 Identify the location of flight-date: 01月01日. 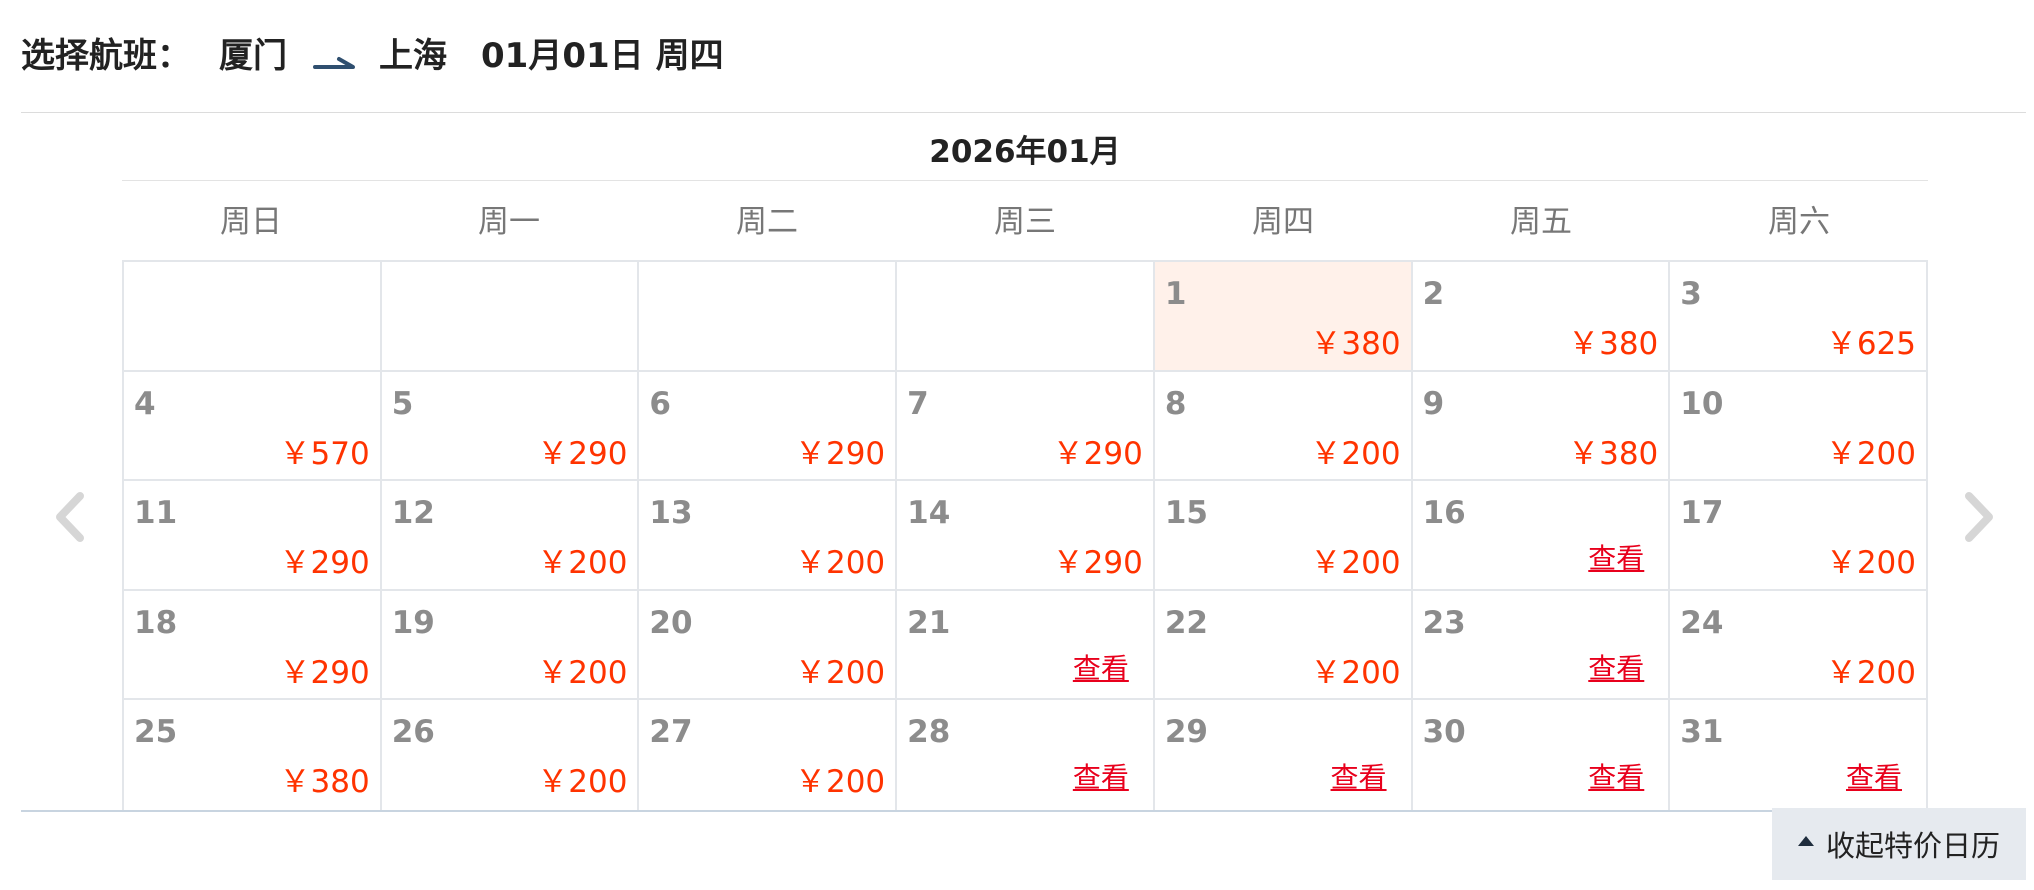
(562, 55).